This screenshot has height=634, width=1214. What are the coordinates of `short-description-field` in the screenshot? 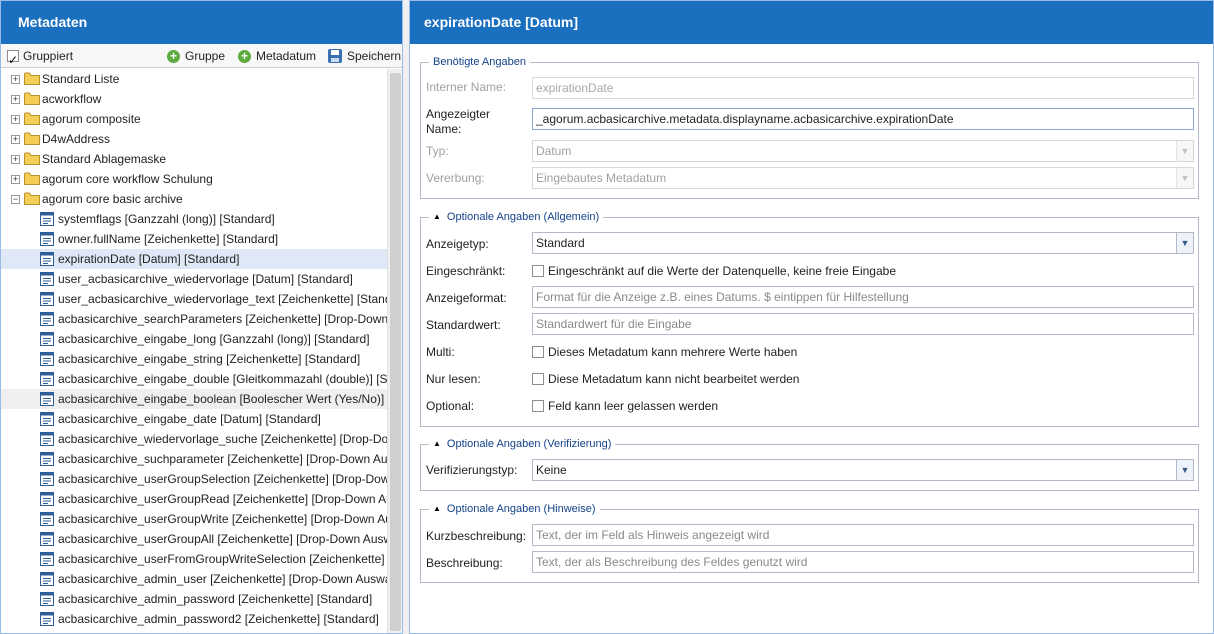 It's located at (863, 535).